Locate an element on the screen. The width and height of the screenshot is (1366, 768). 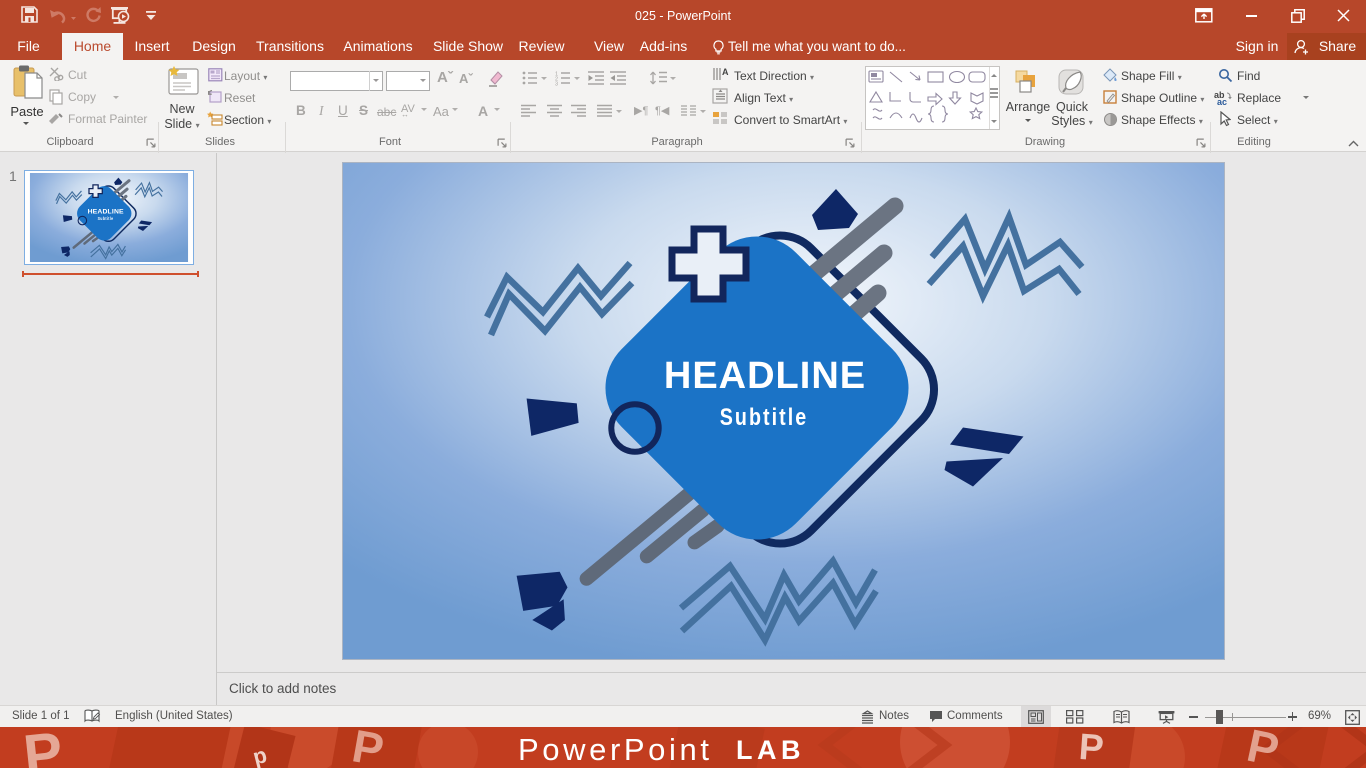
svg-text: A is located at coordinates (725, 72).